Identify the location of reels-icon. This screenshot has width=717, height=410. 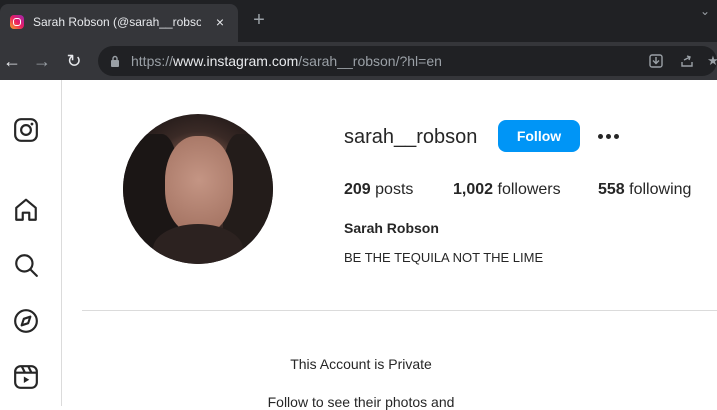
(26, 377).